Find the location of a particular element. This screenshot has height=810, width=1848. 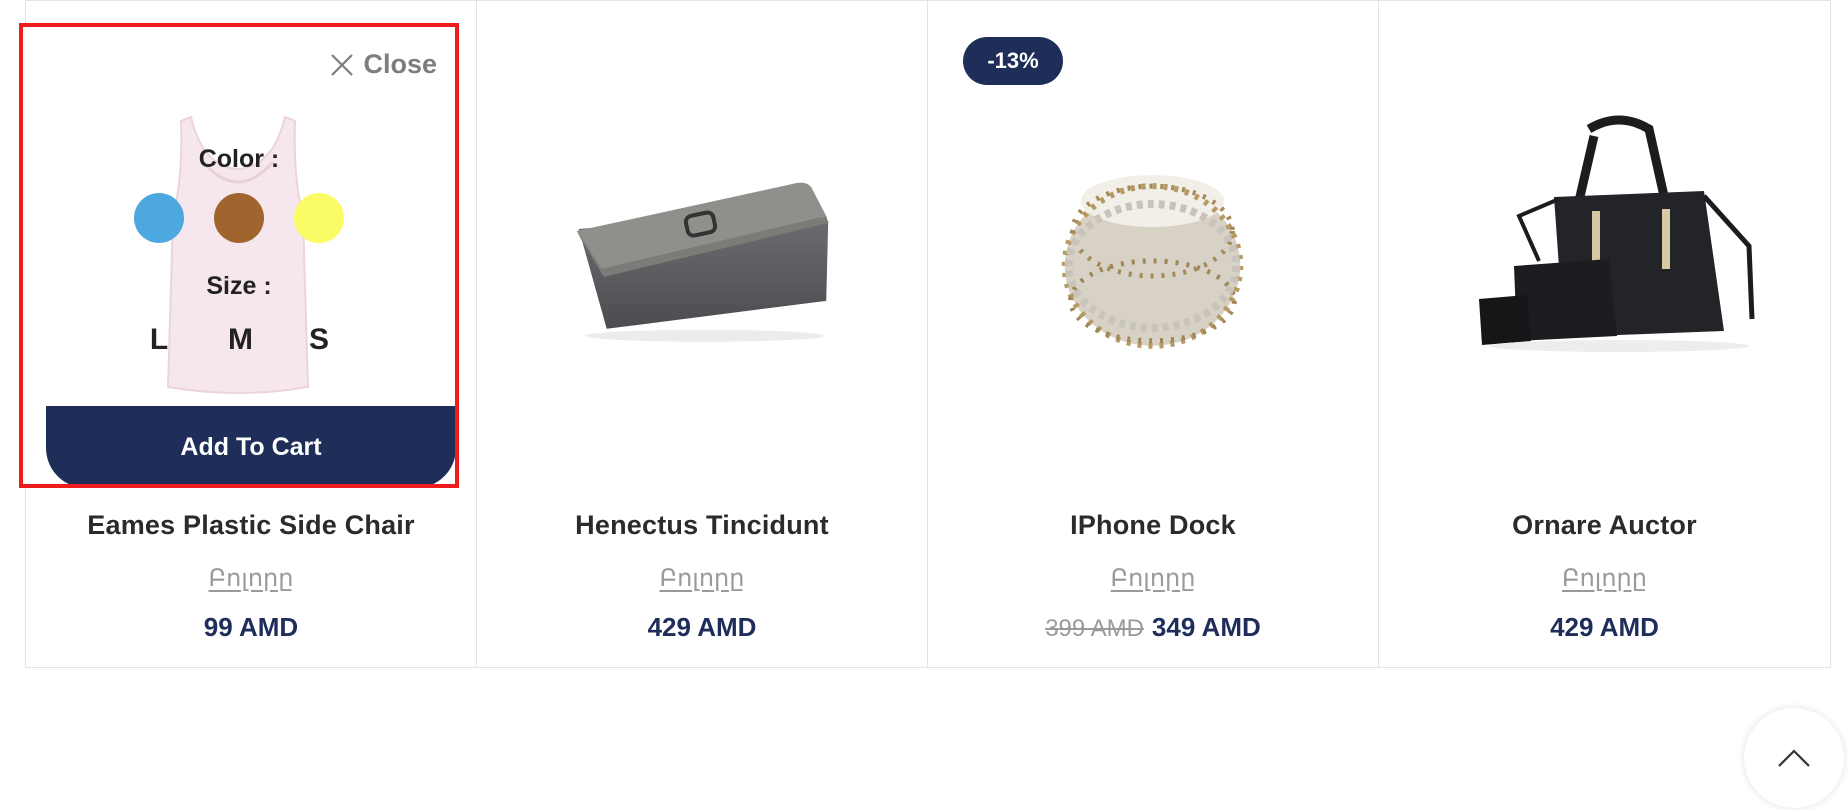

color-swatch-blue is located at coordinates (159, 218).